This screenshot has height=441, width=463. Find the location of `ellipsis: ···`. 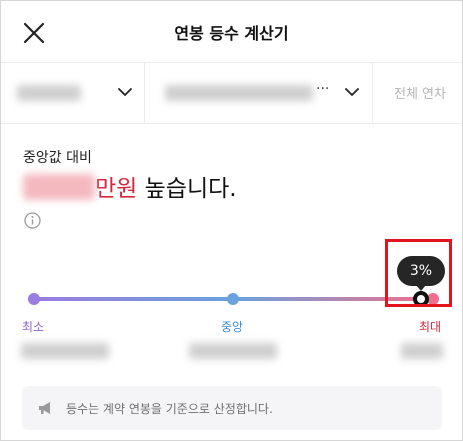

ellipsis: ··· is located at coordinates (323, 89).